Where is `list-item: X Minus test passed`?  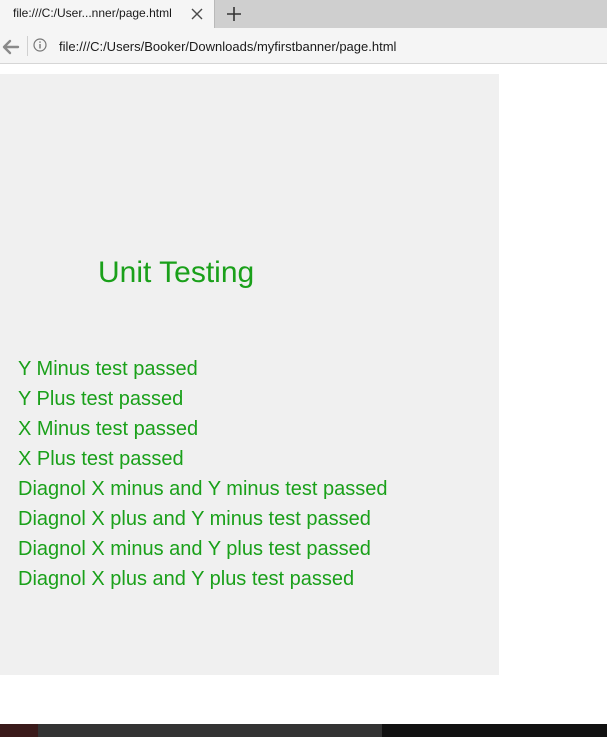 list-item: X Minus test passed is located at coordinates (108, 429).